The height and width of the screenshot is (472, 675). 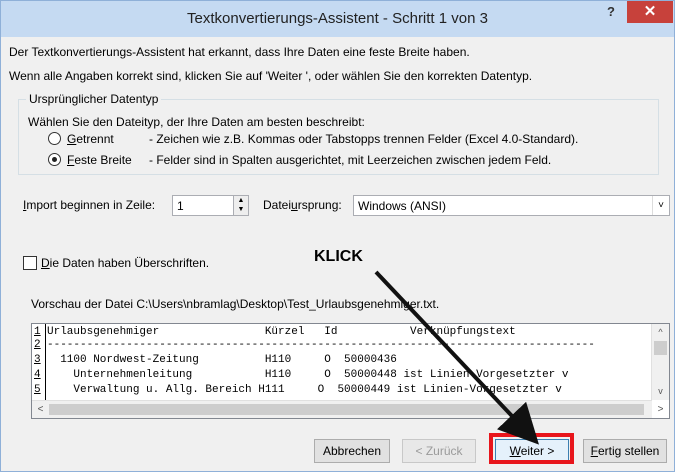 What do you see at coordinates (54, 138) in the screenshot?
I see `radio-getrennt` at bounding box center [54, 138].